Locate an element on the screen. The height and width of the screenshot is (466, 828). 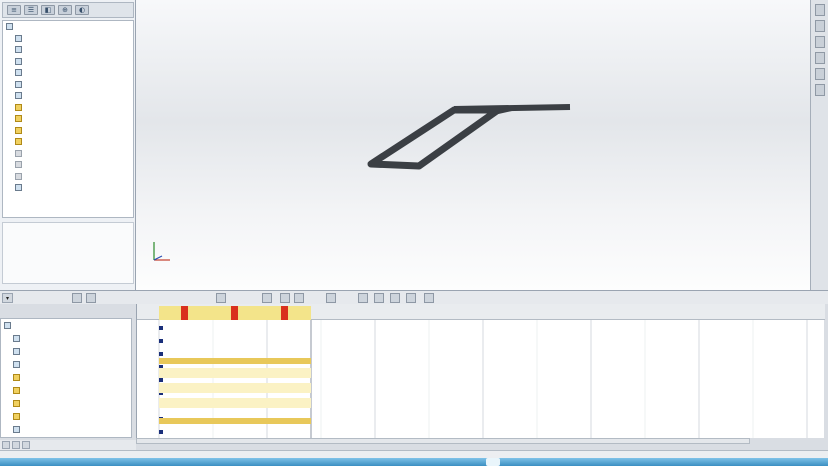
feature-manager-tabs: ≡ ☰ ◧ ⊕ ◐ is located at coordinates (68, 10).